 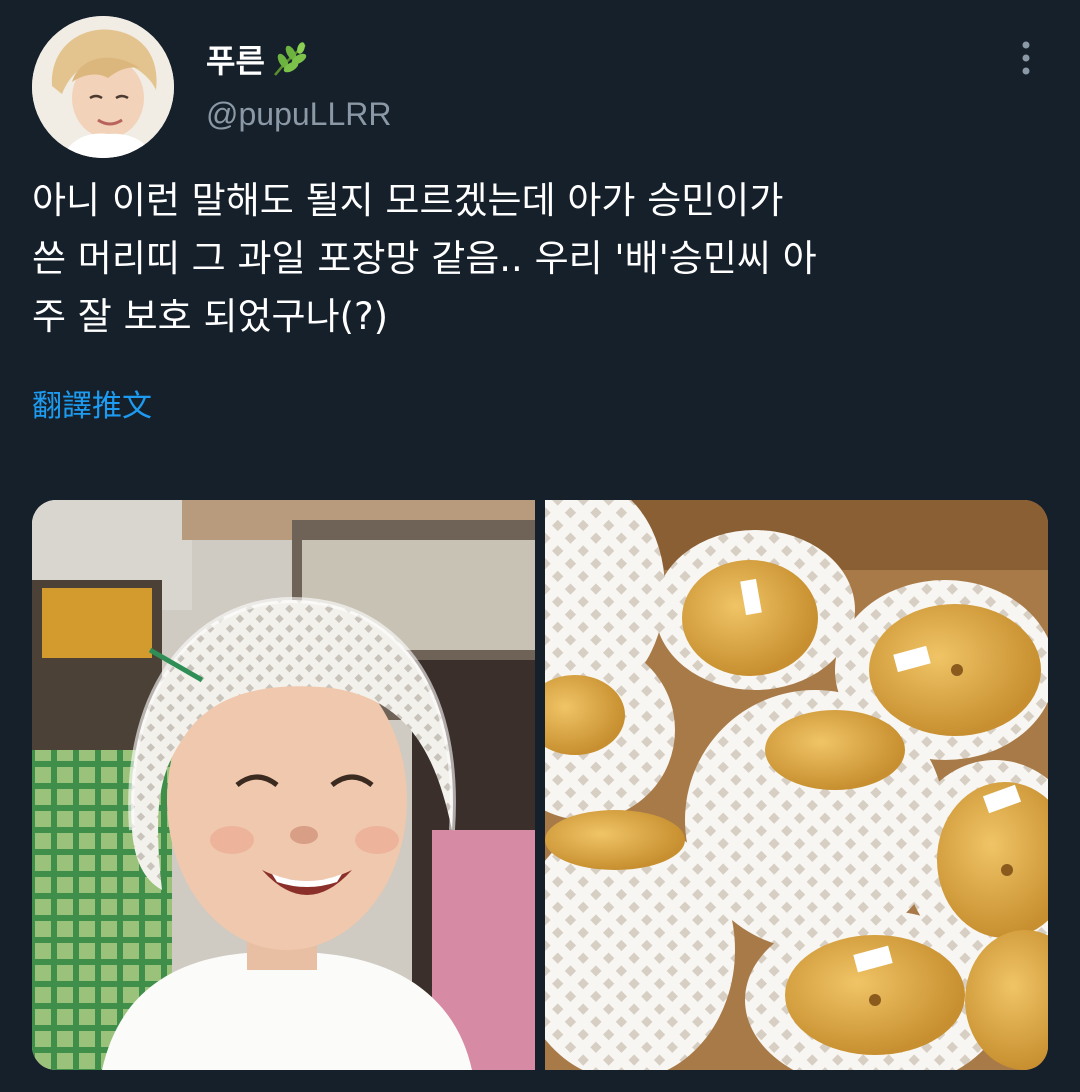 I want to click on avatar, so click(x=103, y=87).